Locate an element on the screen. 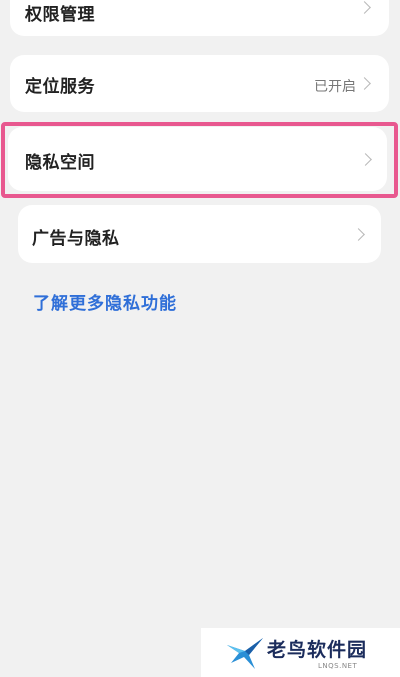 The width and height of the screenshot is (400, 677). location-status-value: 已开启 is located at coordinates (335, 87).